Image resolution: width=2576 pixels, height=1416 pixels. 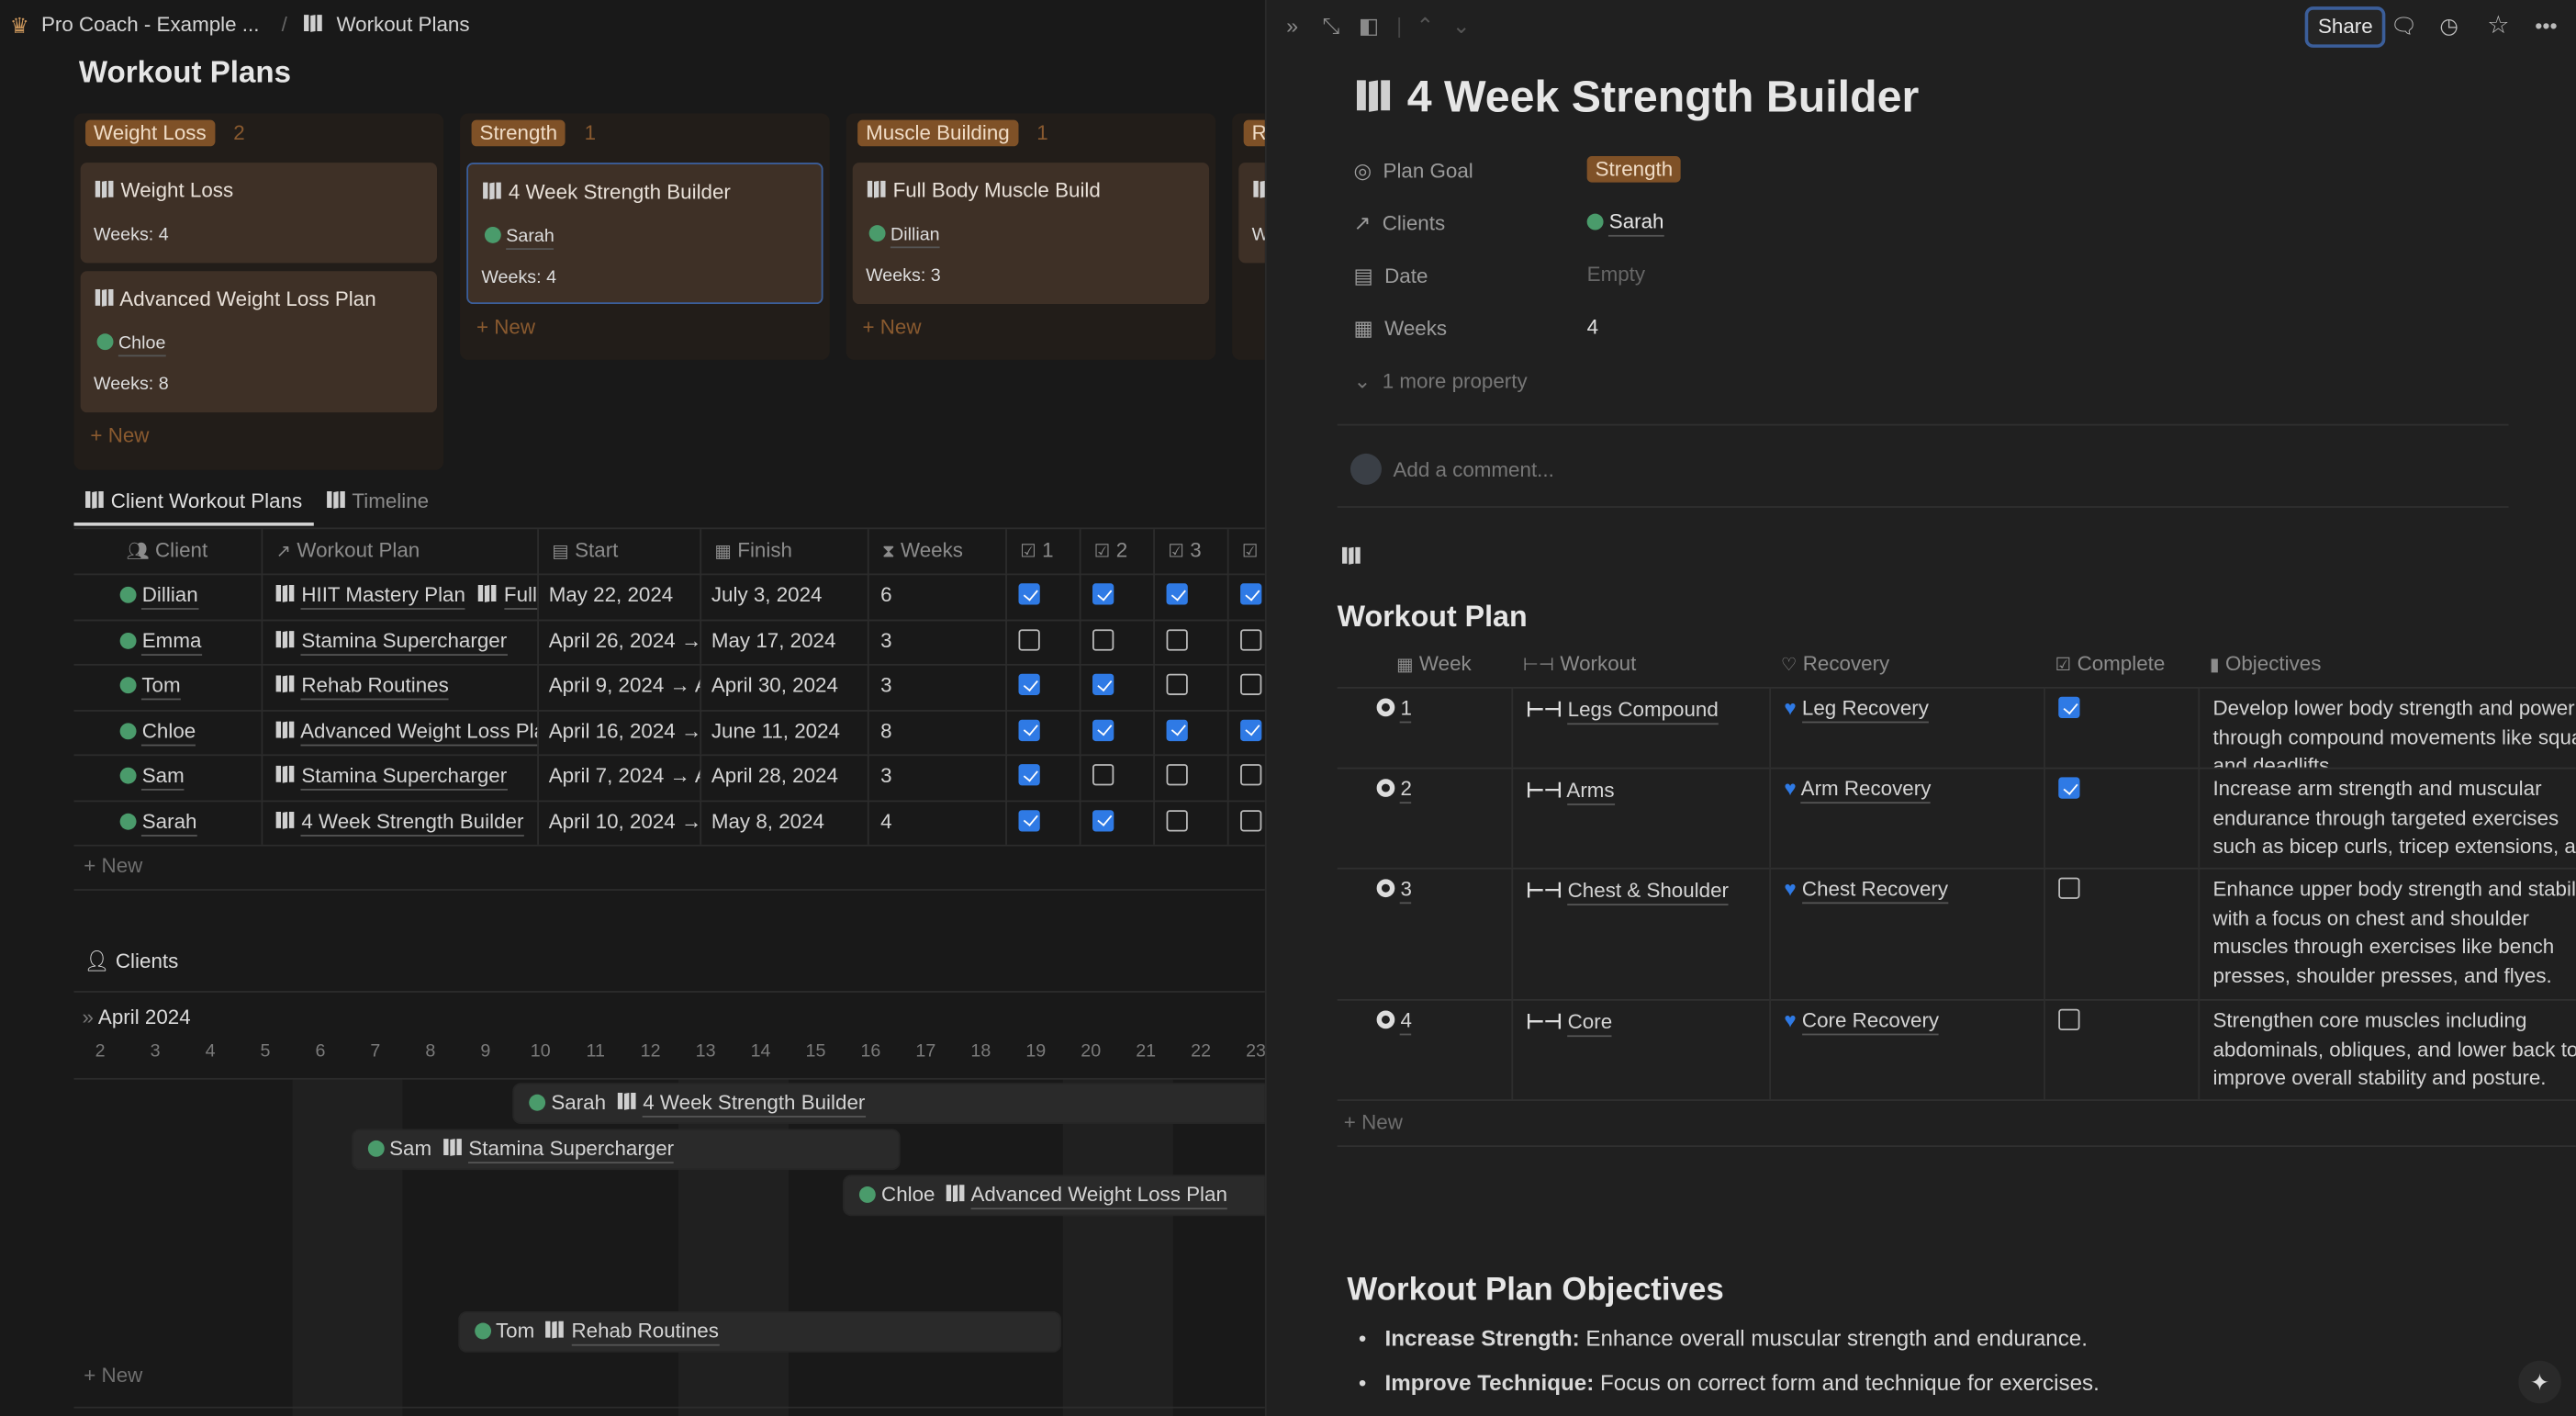 I want to click on column-header: ♡ Recovery, so click(x=1830, y=664).